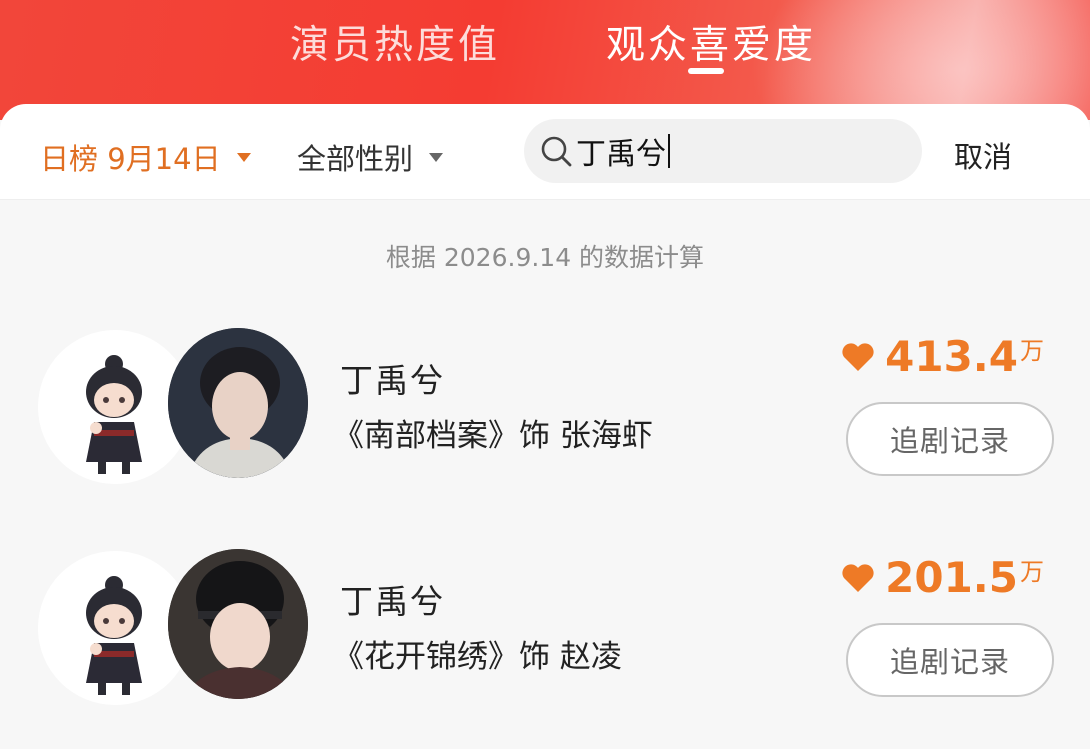 The width and height of the screenshot is (1090, 749). What do you see at coordinates (711, 42) in the screenshot?
I see `tab-audience-love: 观众喜爱度` at bounding box center [711, 42].